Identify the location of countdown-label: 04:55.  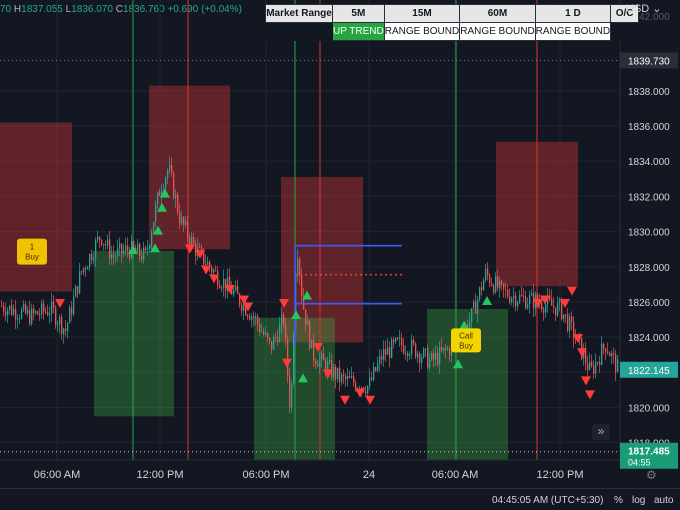
(639, 463).